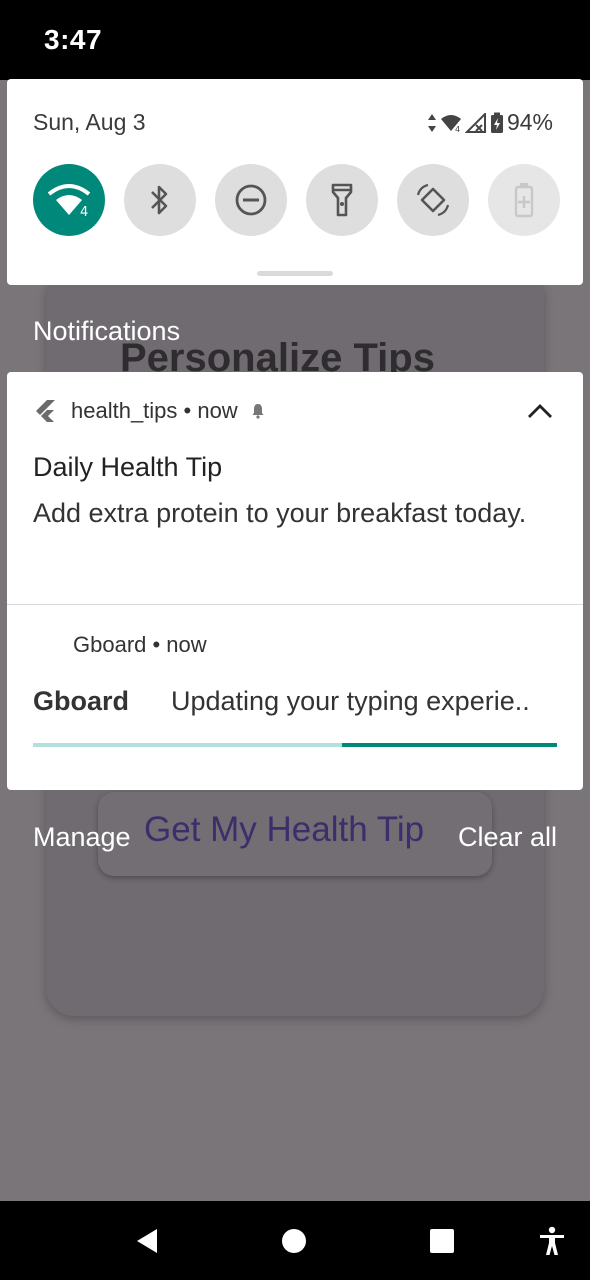 This screenshot has width=590, height=1280. Describe the element at coordinates (475, 122) in the screenshot. I see `signal-icon` at that location.